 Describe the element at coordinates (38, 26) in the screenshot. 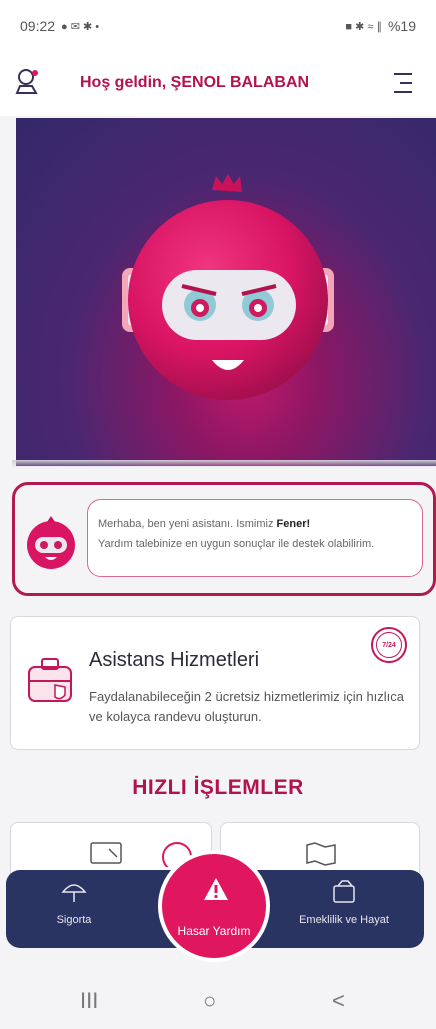

I see `status-time: 09:22` at that location.